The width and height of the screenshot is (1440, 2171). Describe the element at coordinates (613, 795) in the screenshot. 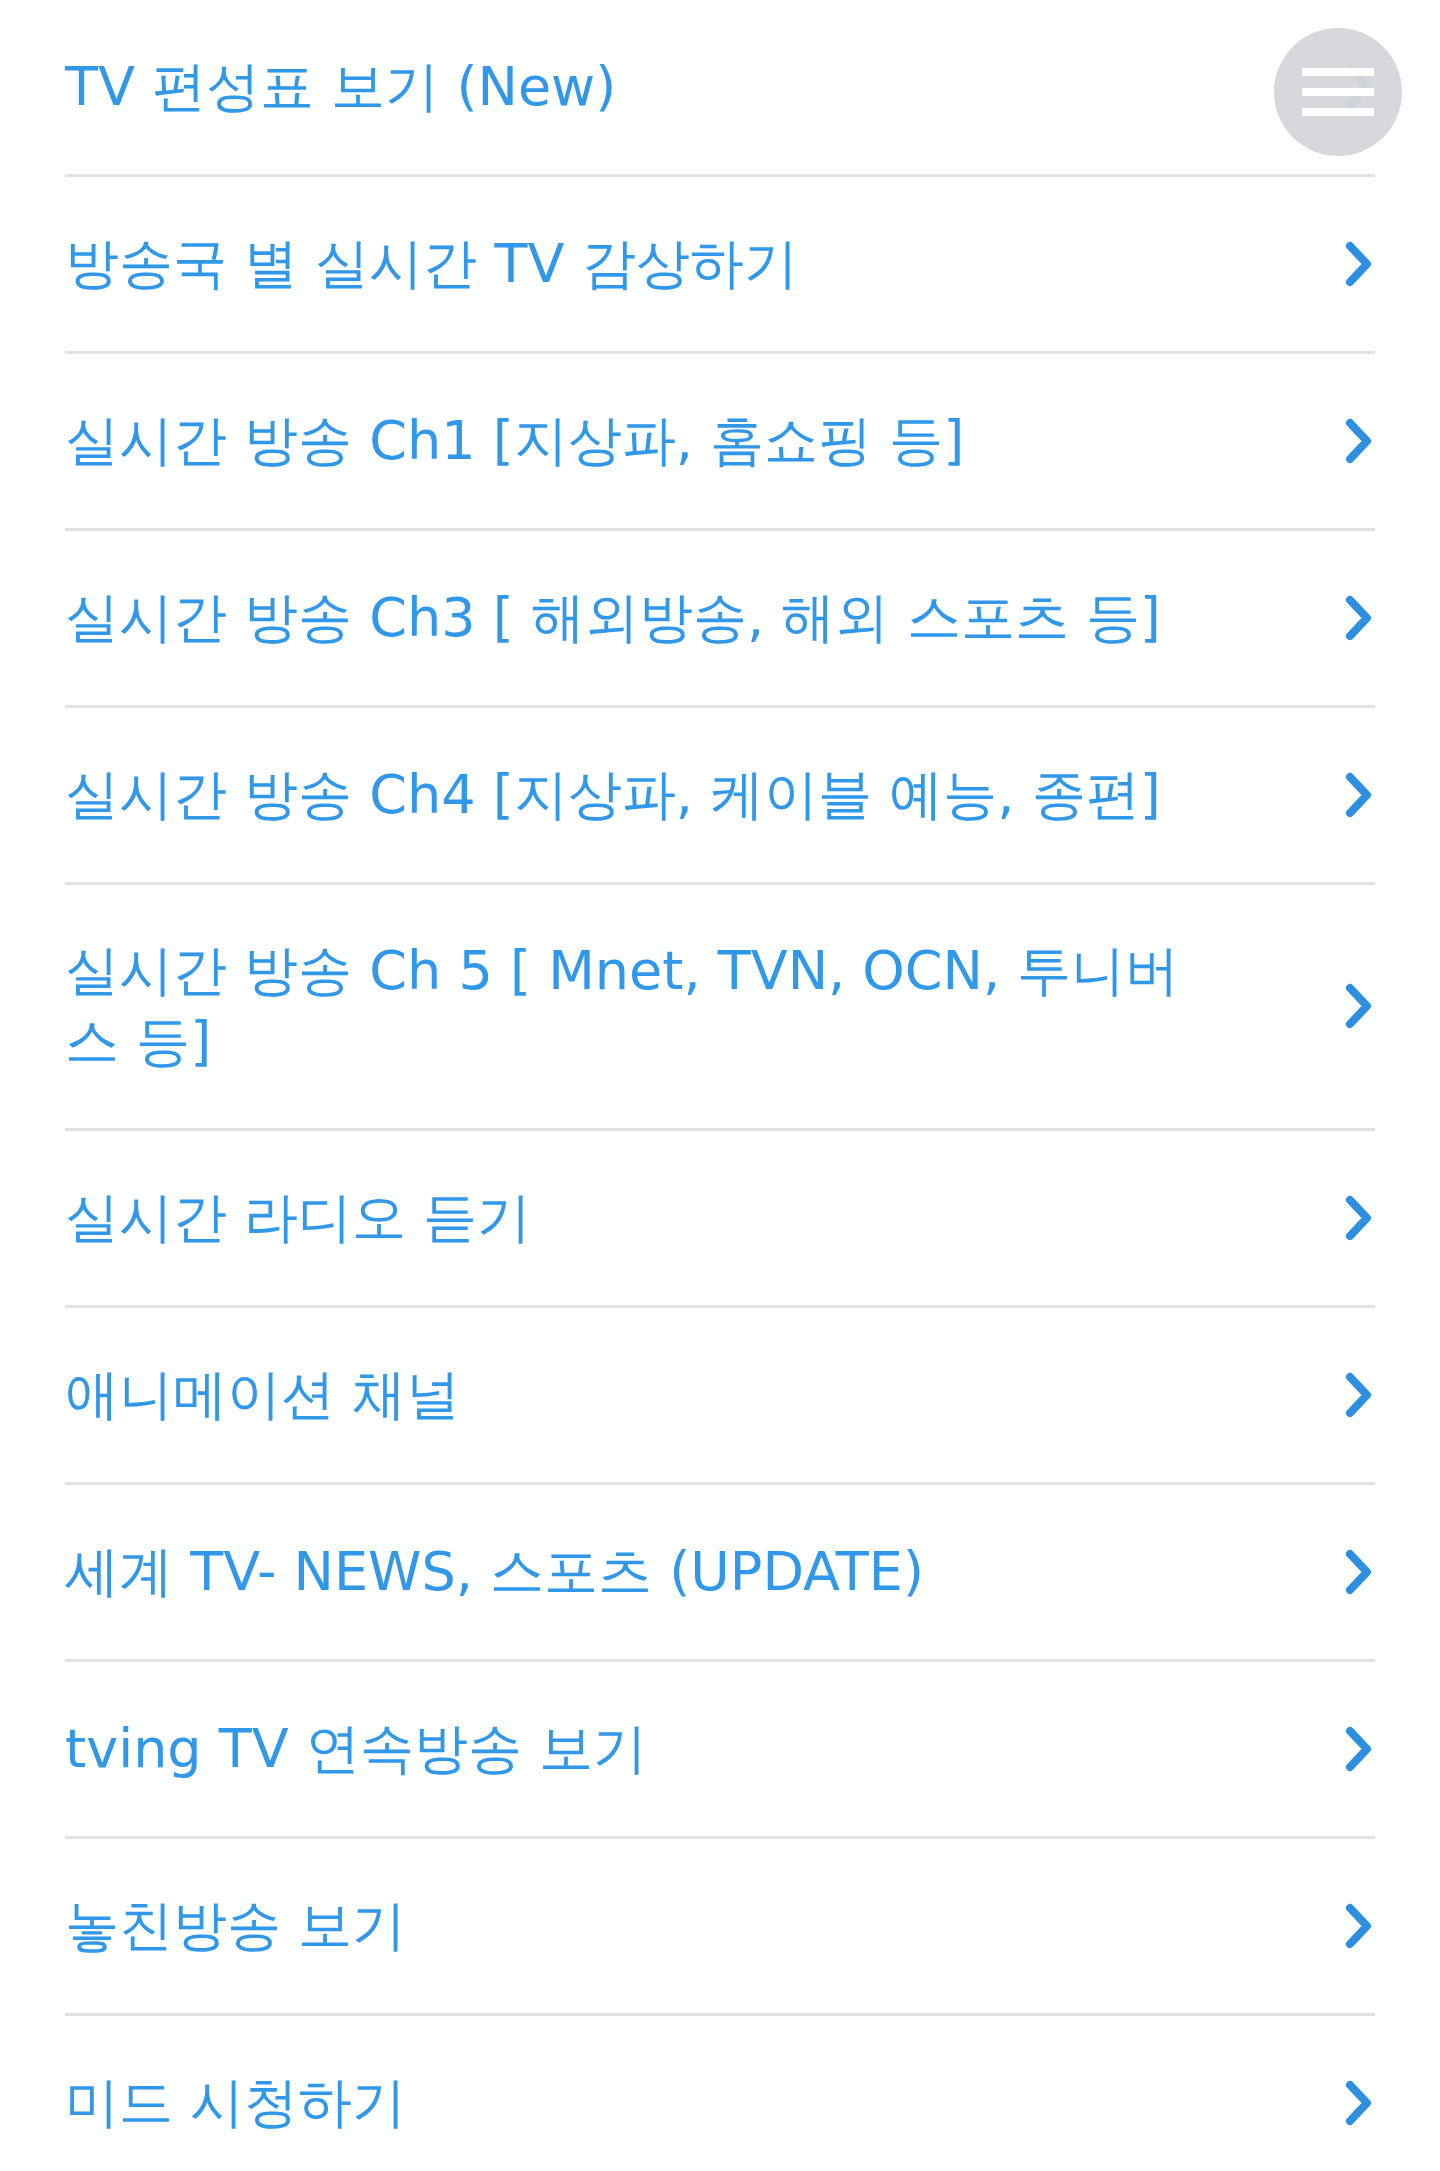

I see `menu-item-label: 실시간 방송 Ch4 [지상파, 케이블 예능, 종편]` at that location.